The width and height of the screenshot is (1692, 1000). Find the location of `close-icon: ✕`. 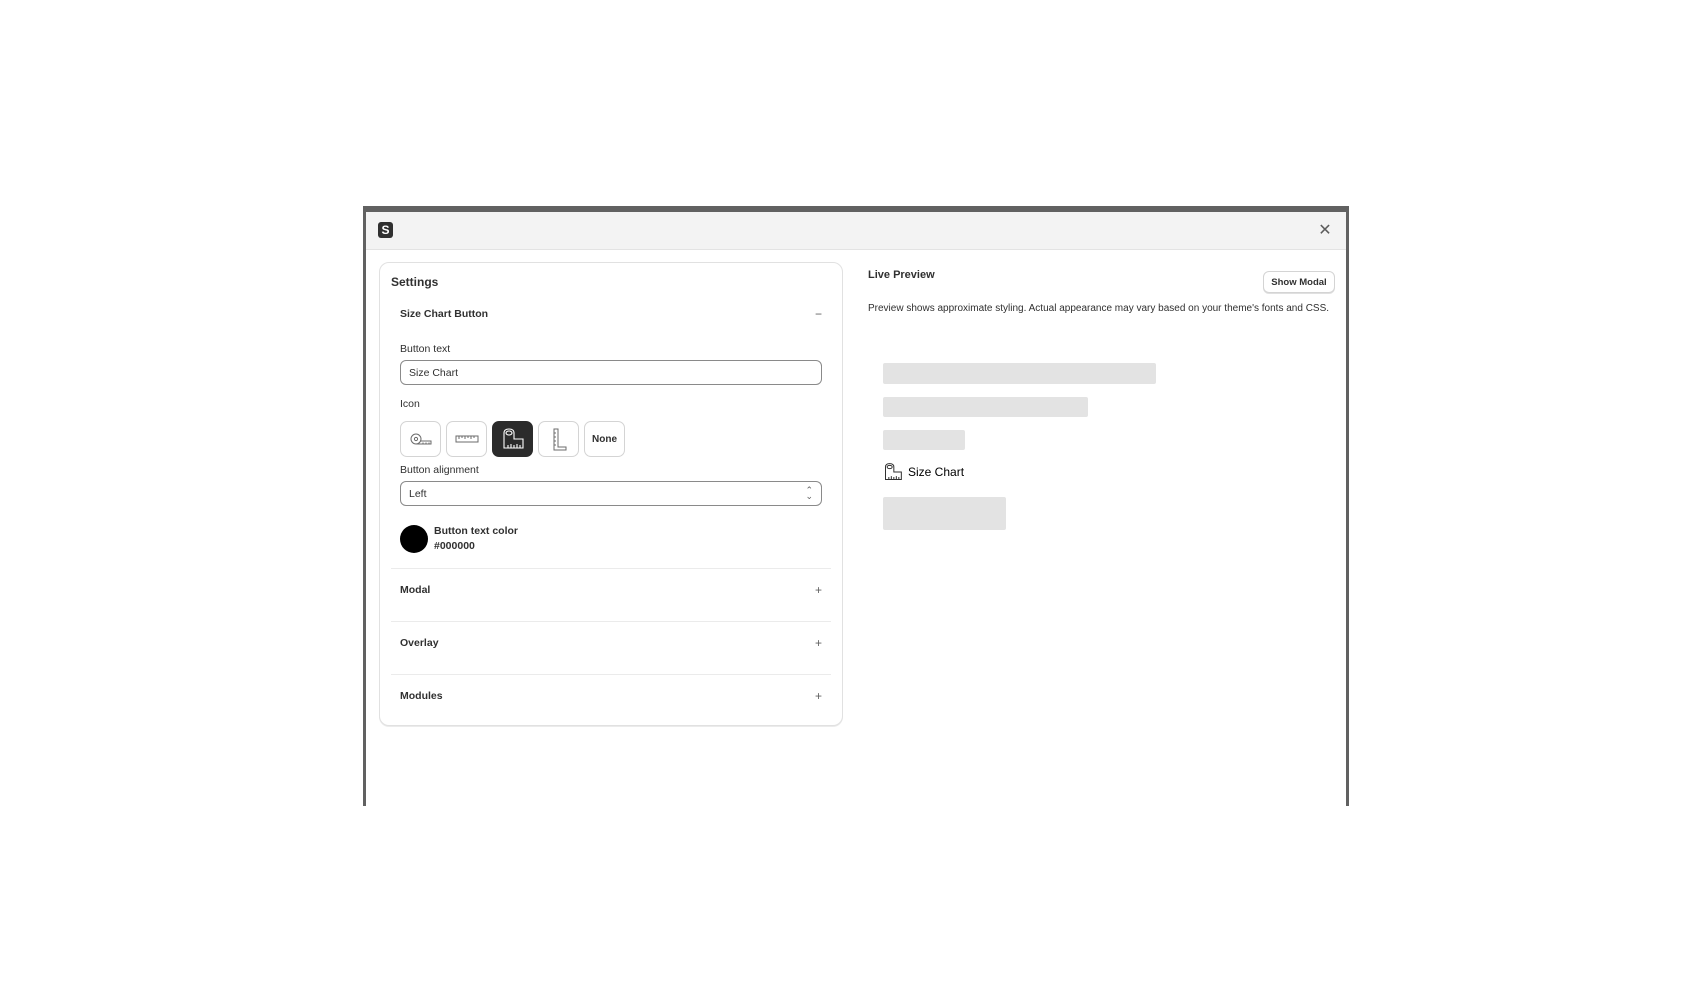

close-icon: ✕ is located at coordinates (1325, 230).